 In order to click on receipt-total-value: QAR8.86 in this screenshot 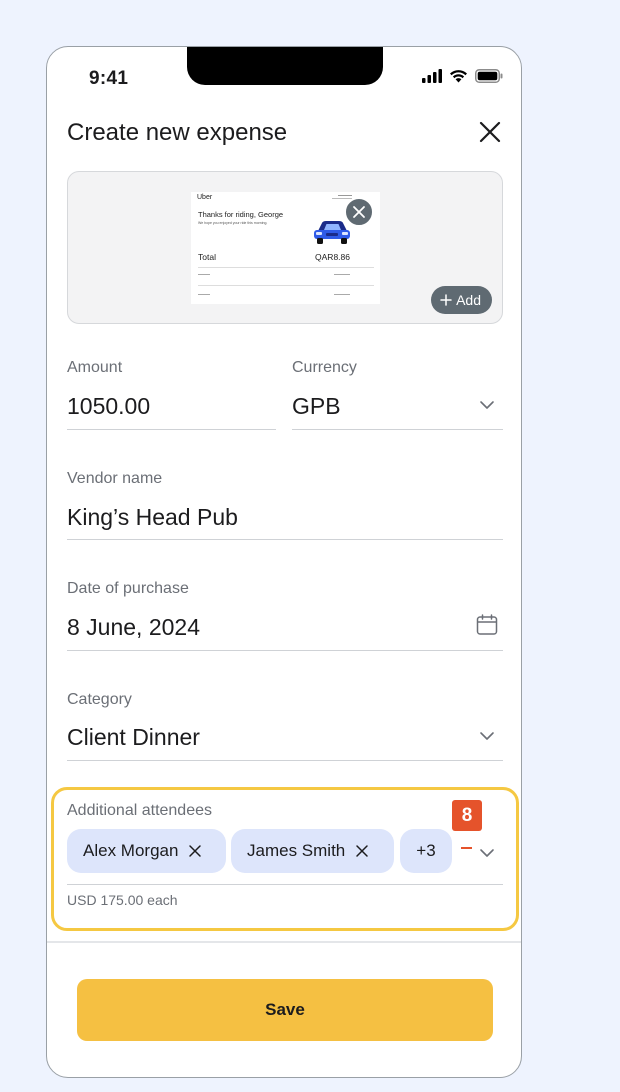, I will do `click(332, 257)`.